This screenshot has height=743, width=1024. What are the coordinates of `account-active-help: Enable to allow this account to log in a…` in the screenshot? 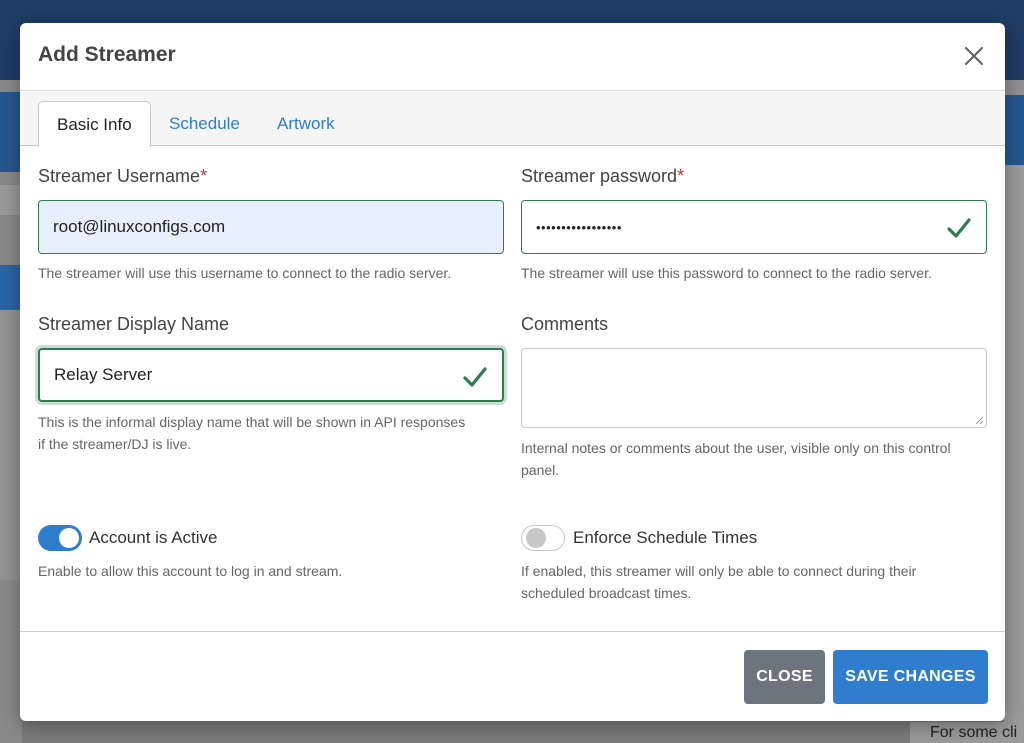 It's located at (190, 571).